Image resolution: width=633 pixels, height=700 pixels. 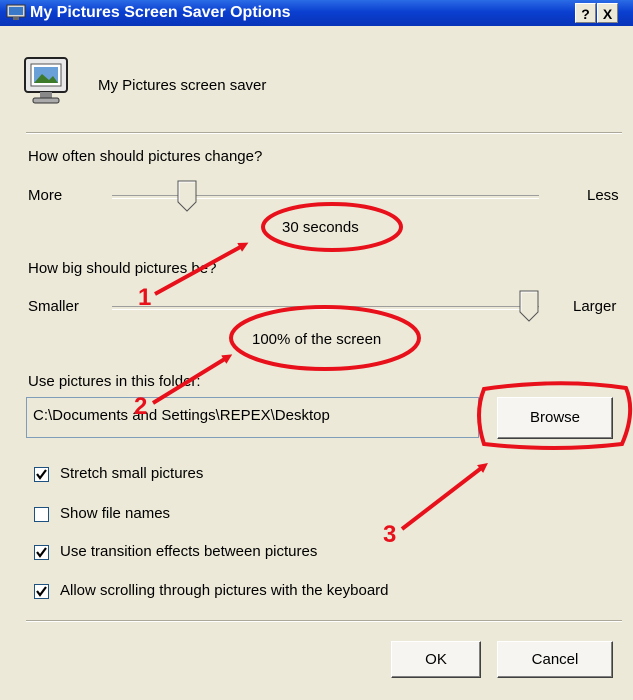 What do you see at coordinates (182, 85) in the screenshot?
I see `header-label: My Pictures screen saver` at bounding box center [182, 85].